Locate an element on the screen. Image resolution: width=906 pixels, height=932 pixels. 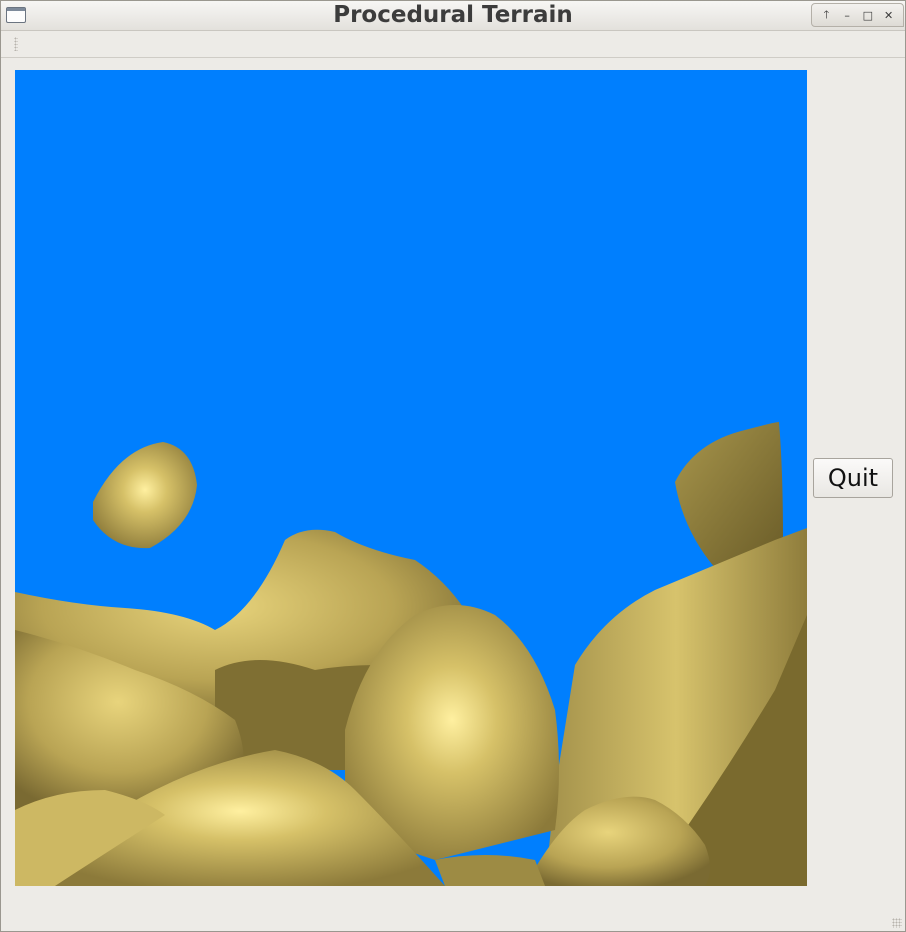
window-title: Procedural Terrain is located at coordinates (453, 15).